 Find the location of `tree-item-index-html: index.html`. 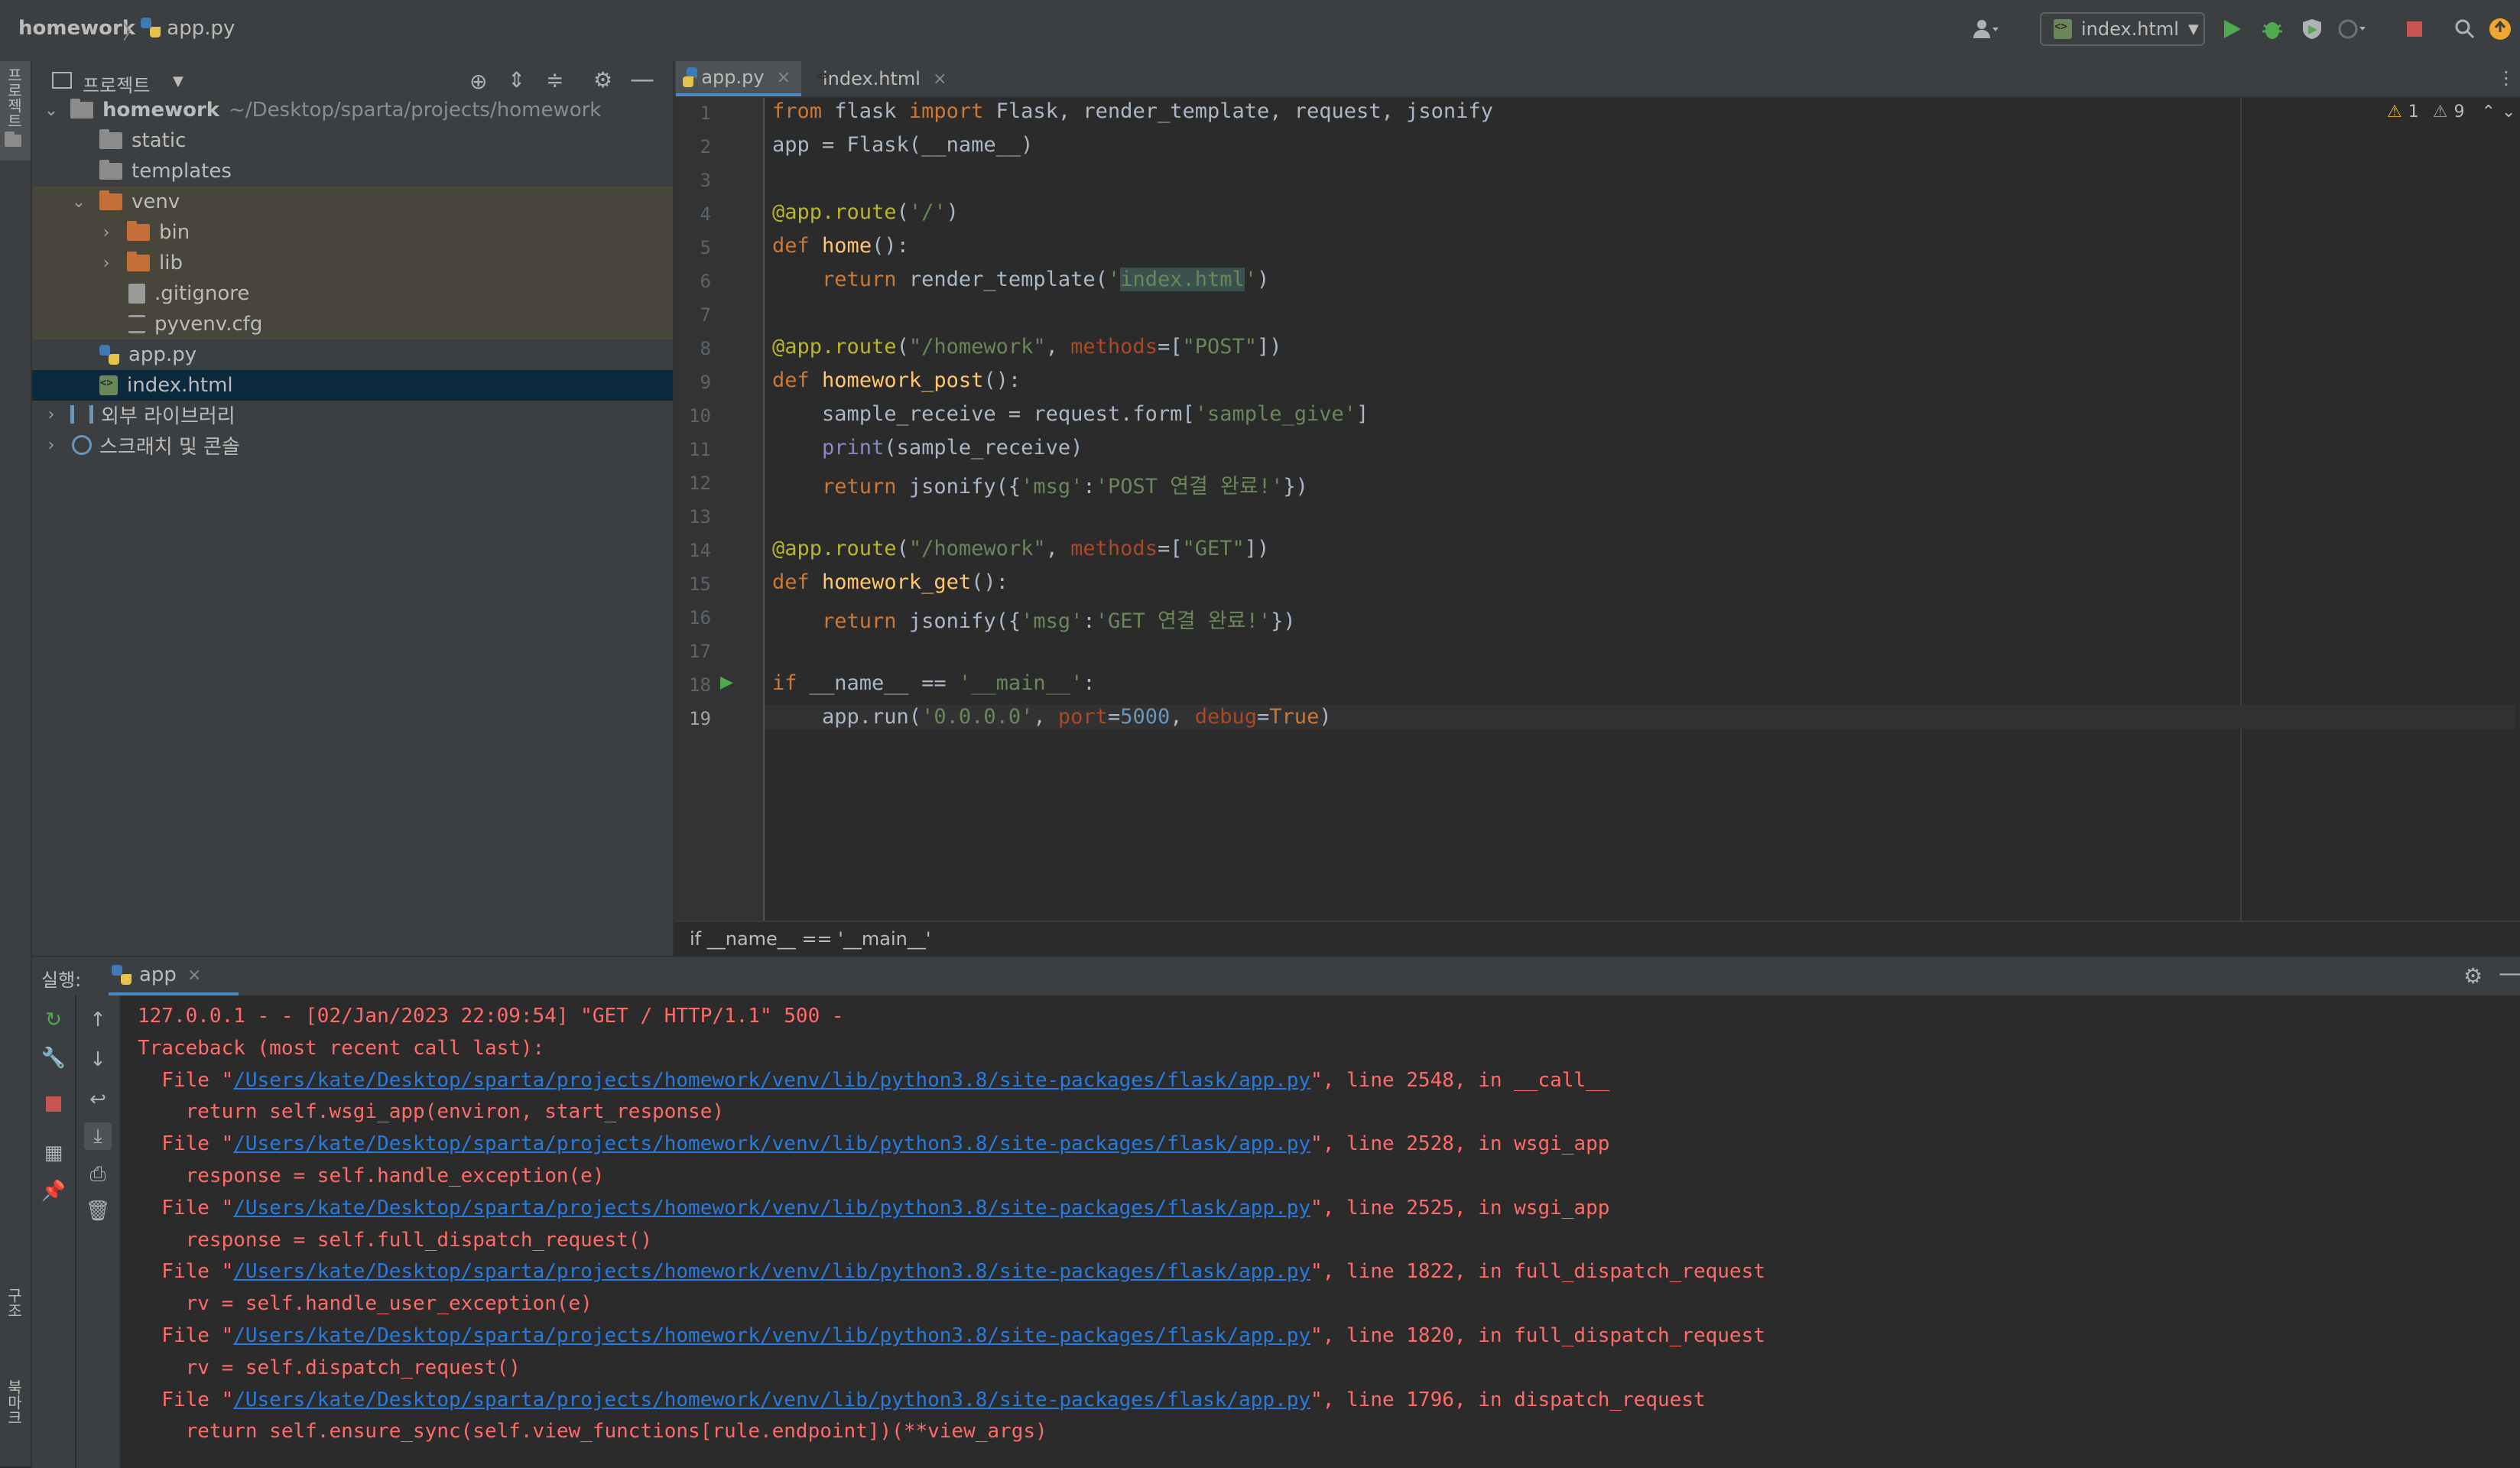

tree-item-index-html: index.html is located at coordinates (352, 385).